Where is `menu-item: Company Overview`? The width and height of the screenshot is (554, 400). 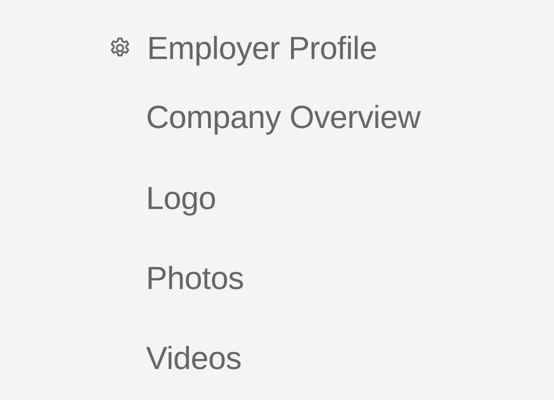
menu-item: Company Overview is located at coordinates (283, 117).